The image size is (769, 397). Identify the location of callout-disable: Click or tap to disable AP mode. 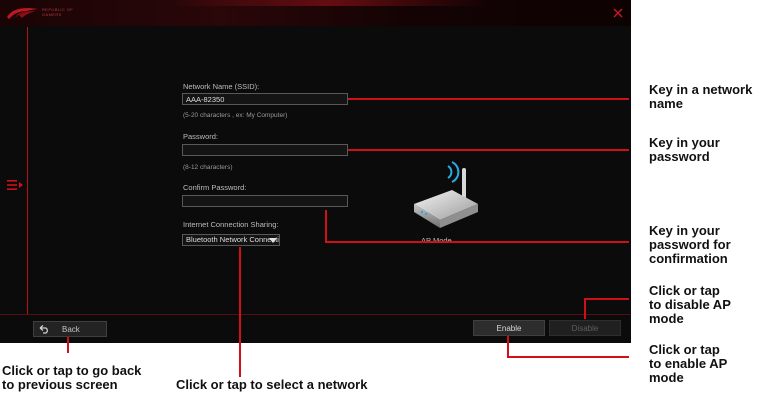
(690, 305).